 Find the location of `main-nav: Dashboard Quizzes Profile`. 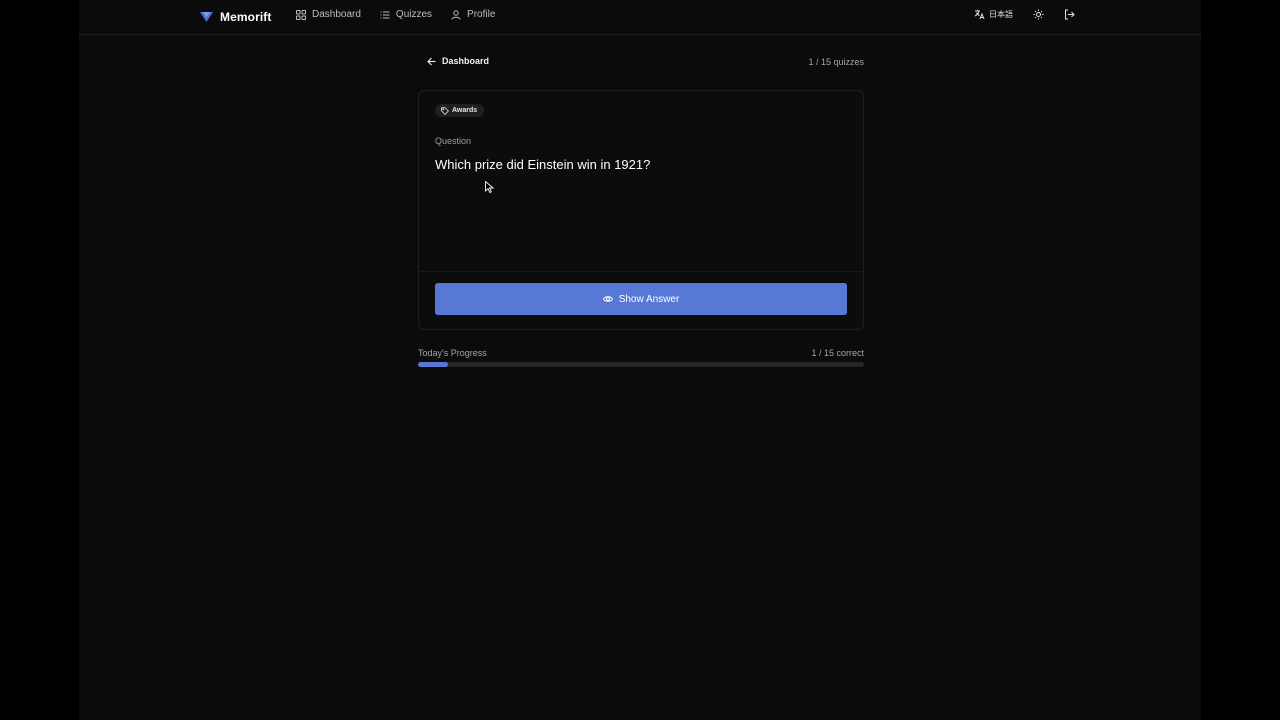

main-nav: Dashboard Quizzes Profile is located at coordinates (395, 14).